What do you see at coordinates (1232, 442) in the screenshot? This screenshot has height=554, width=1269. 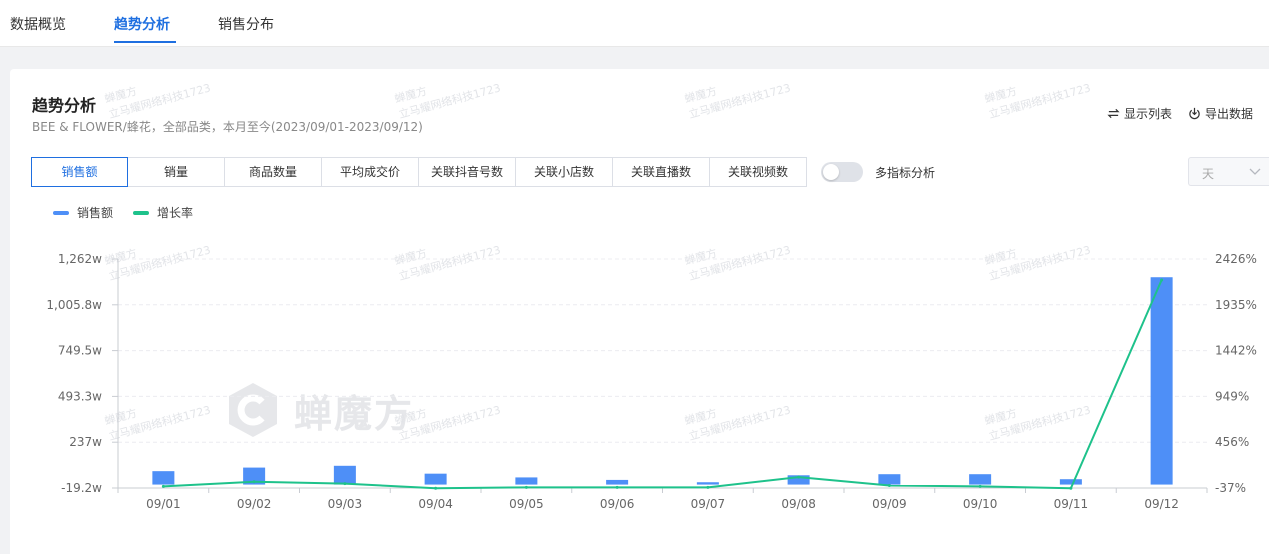 I see `y-axis-right-tick: 456%` at bounding box center [1232, 442].